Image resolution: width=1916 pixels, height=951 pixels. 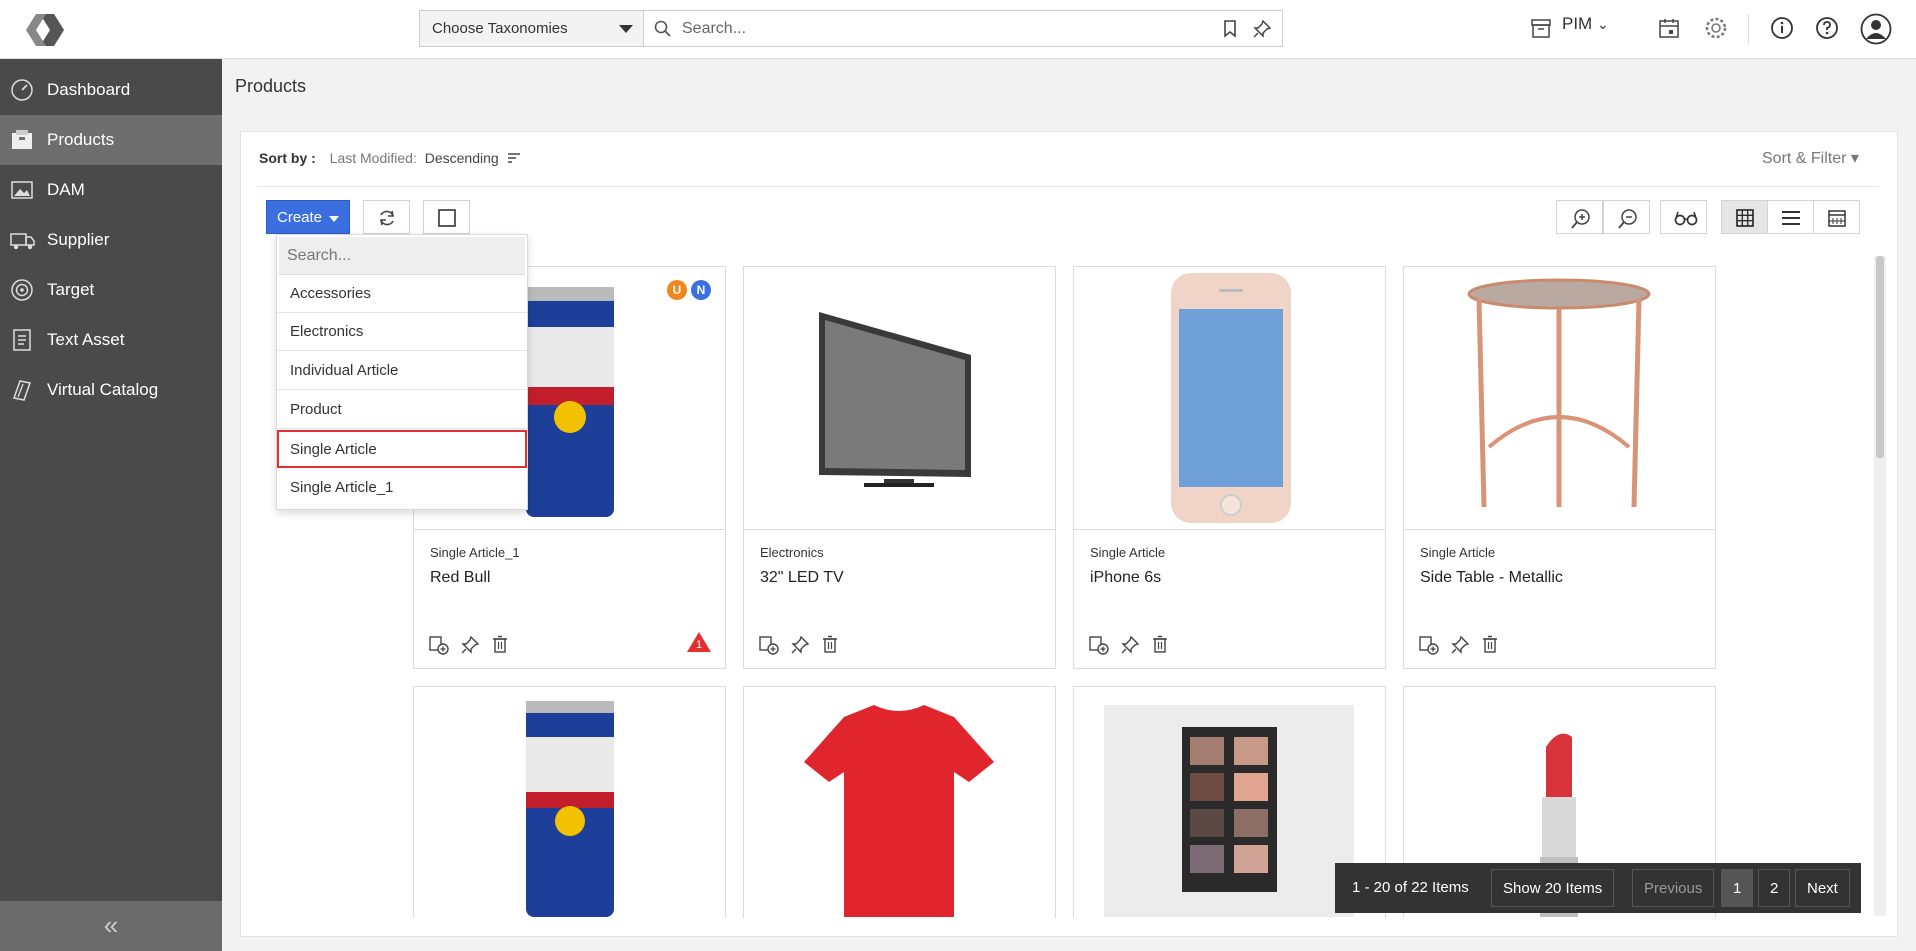 I want to click on sort-row: Sort by : Last Modified: Descending, so click(x=390, y=158).